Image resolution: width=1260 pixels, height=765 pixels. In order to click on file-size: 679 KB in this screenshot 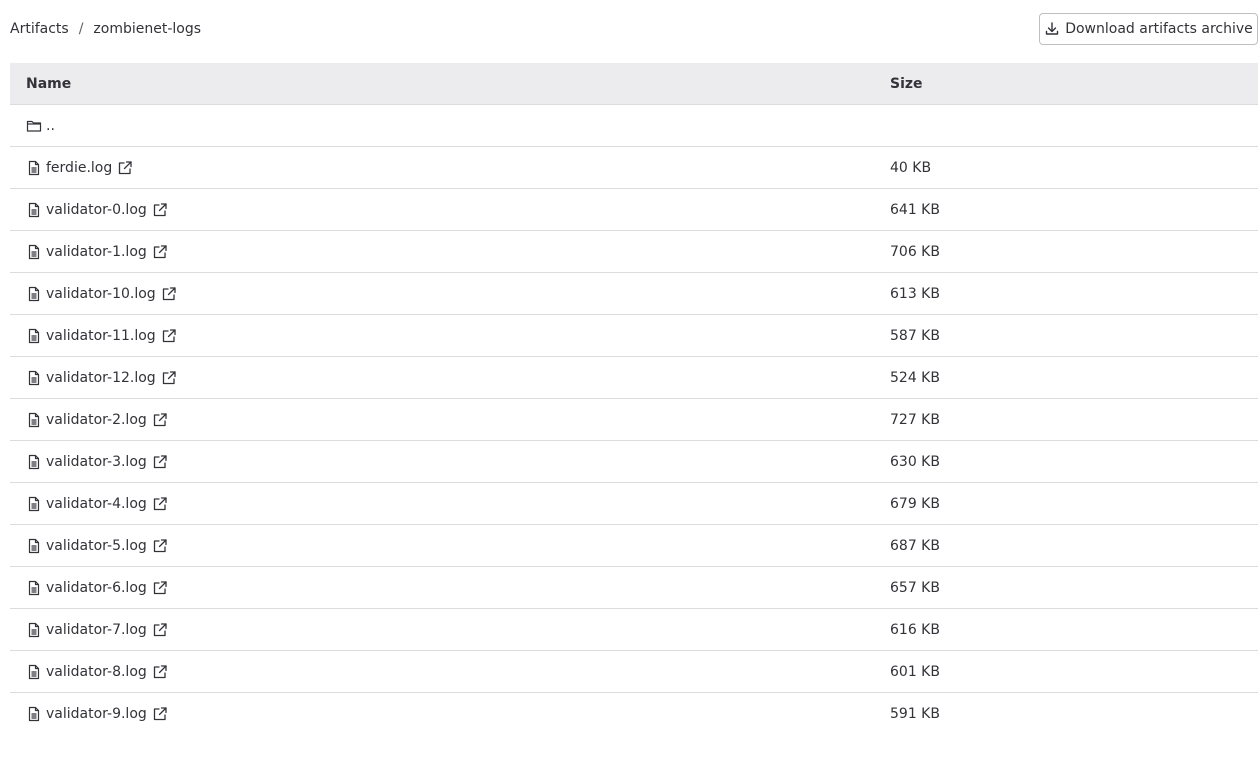, I will do `click(915, 503)`.